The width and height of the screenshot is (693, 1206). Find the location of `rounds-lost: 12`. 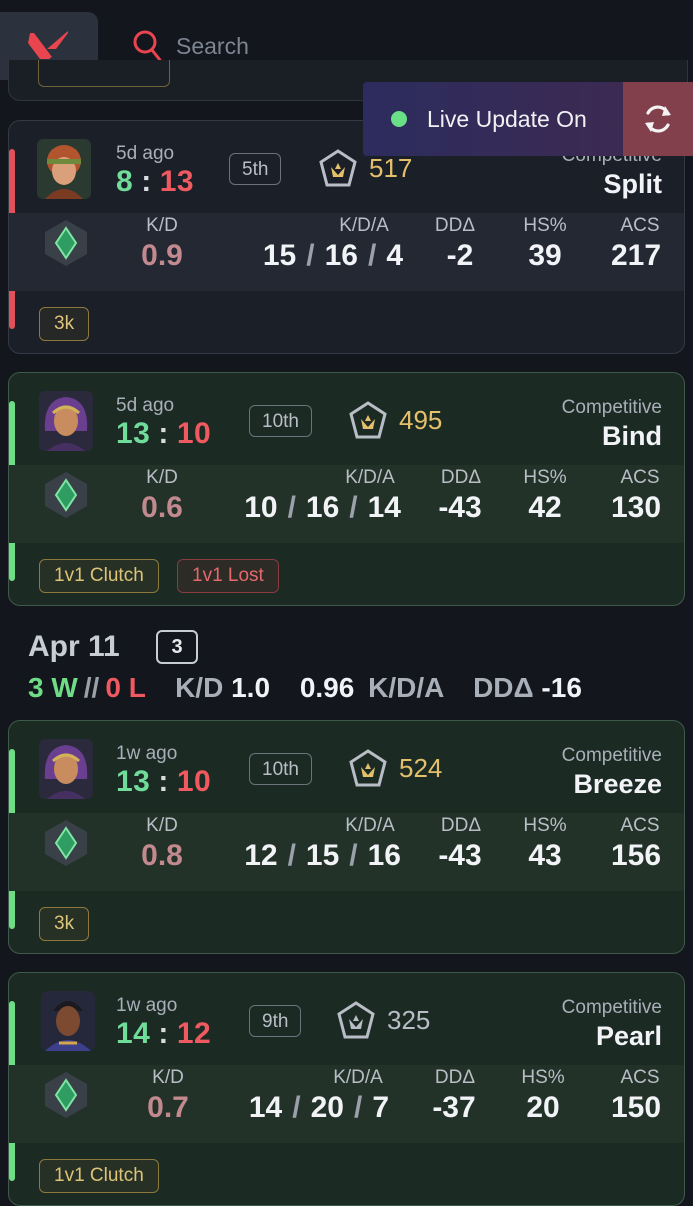

rounds-lost: 12 is located at coordinates (194, 1033).